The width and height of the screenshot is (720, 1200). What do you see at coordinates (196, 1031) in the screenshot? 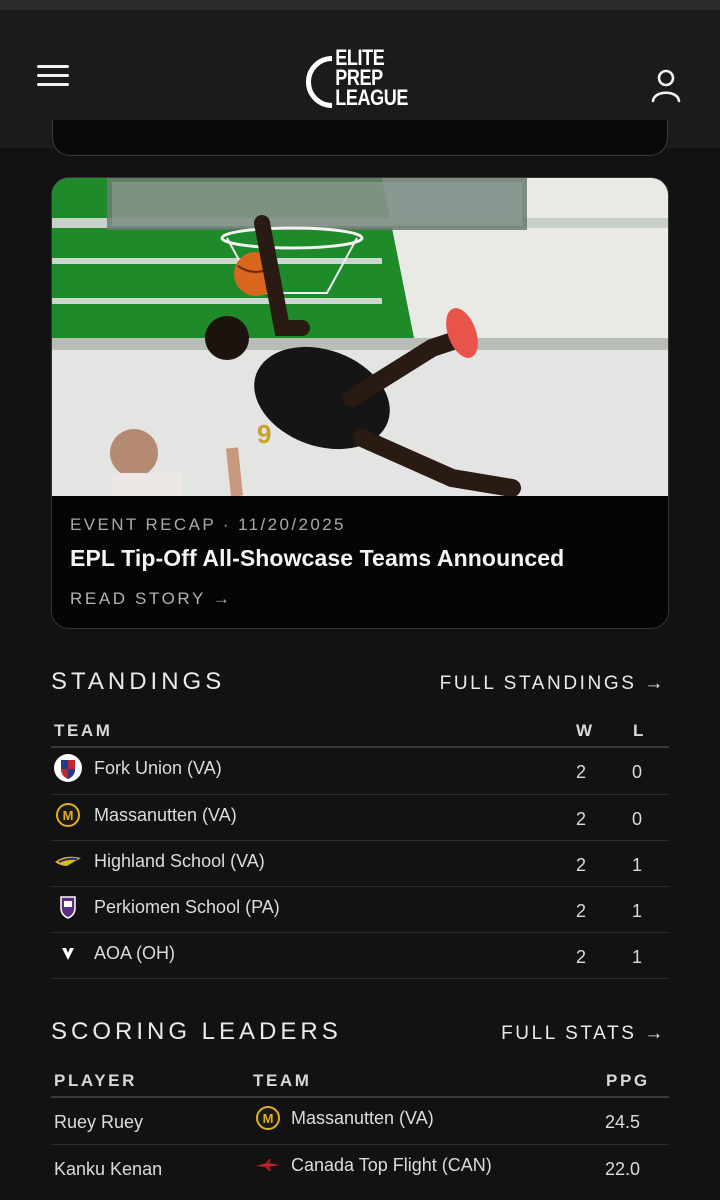
I see `scoring-leaders-heading: SCORING LEADERS` at bounding box center [196, 1031].